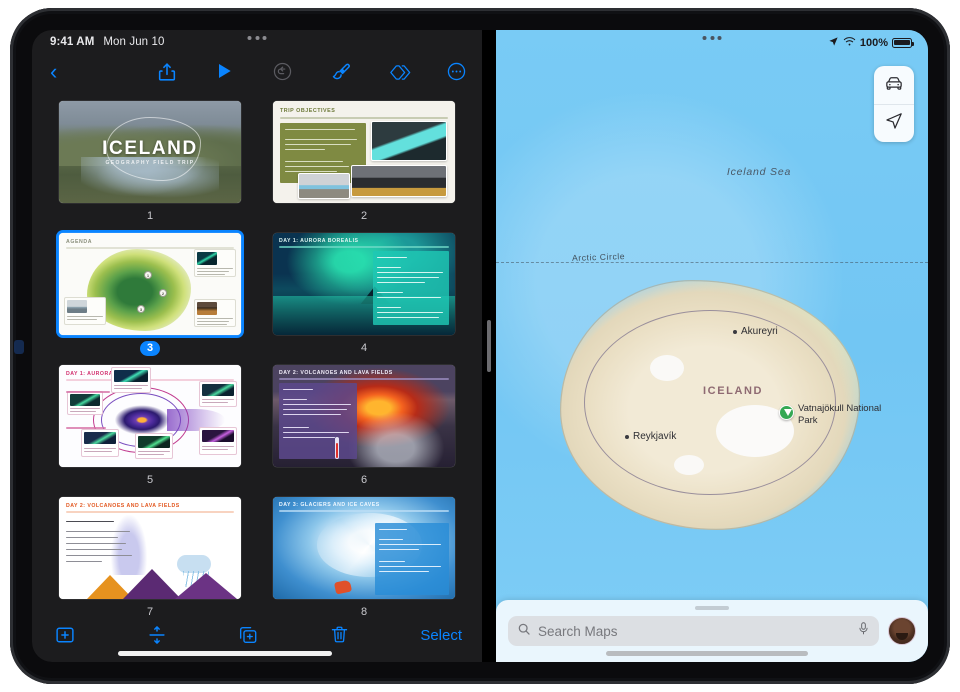  I want to click on slide-7-title: DAY 2: VOLCANOES AND LAVA FIELDS, so click(123, 506).